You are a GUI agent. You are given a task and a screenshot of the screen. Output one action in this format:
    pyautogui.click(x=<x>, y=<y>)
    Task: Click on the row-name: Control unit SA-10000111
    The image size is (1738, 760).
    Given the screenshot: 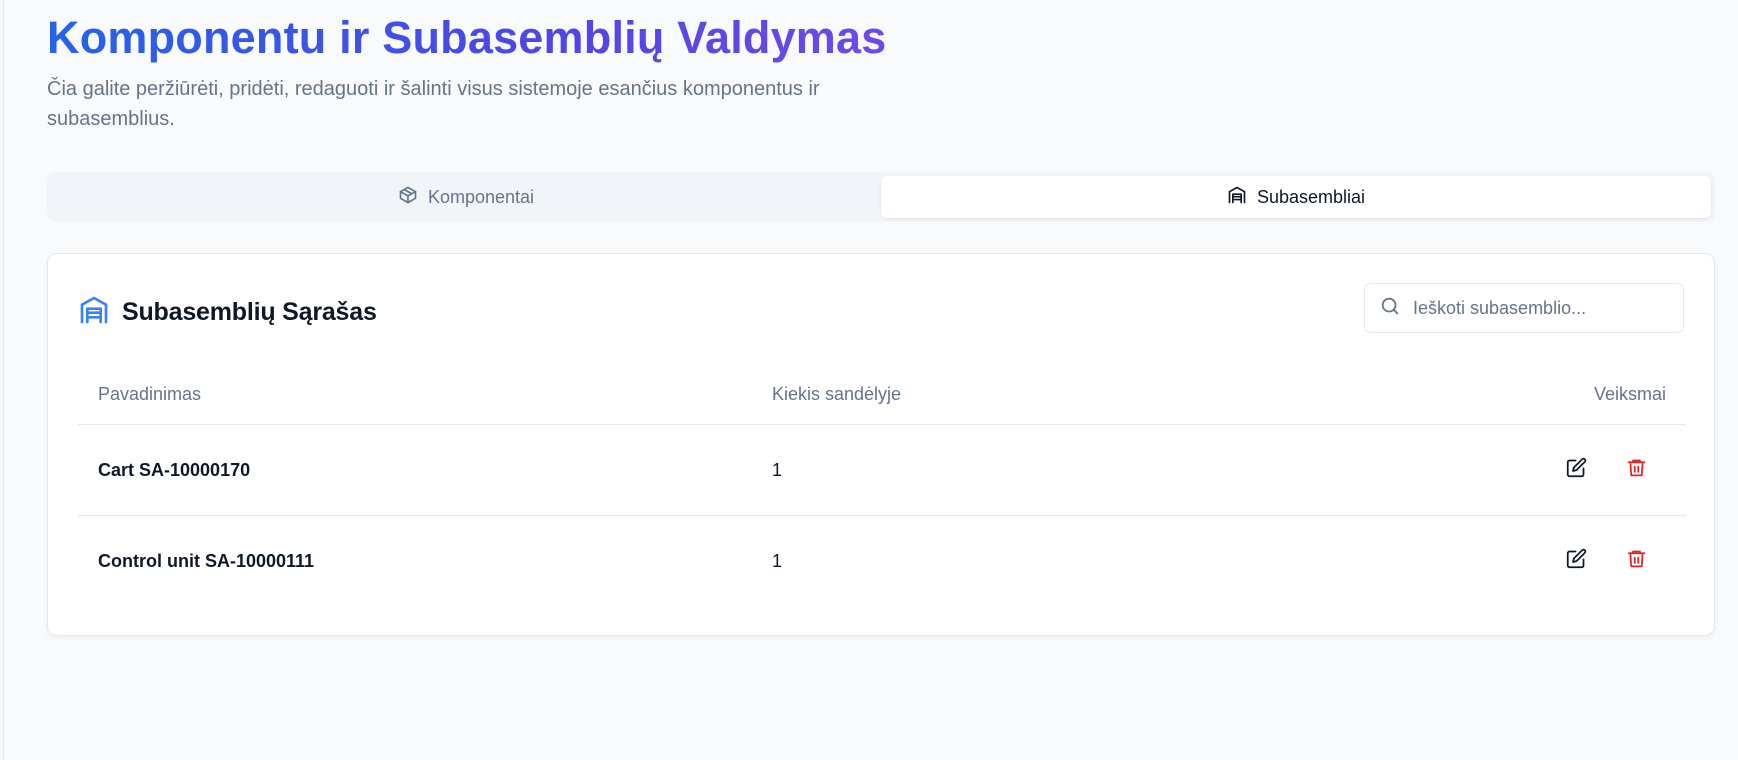 What is the action you would take?
    pyautogui.click(x=206, y=560)
    